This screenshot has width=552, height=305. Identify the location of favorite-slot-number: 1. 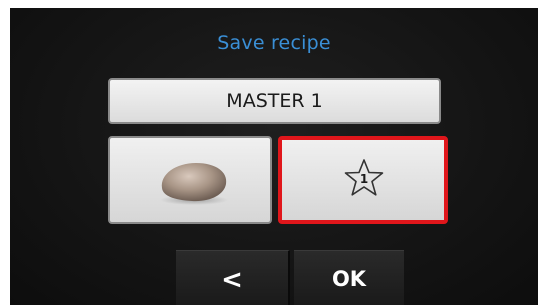
(364, 179).